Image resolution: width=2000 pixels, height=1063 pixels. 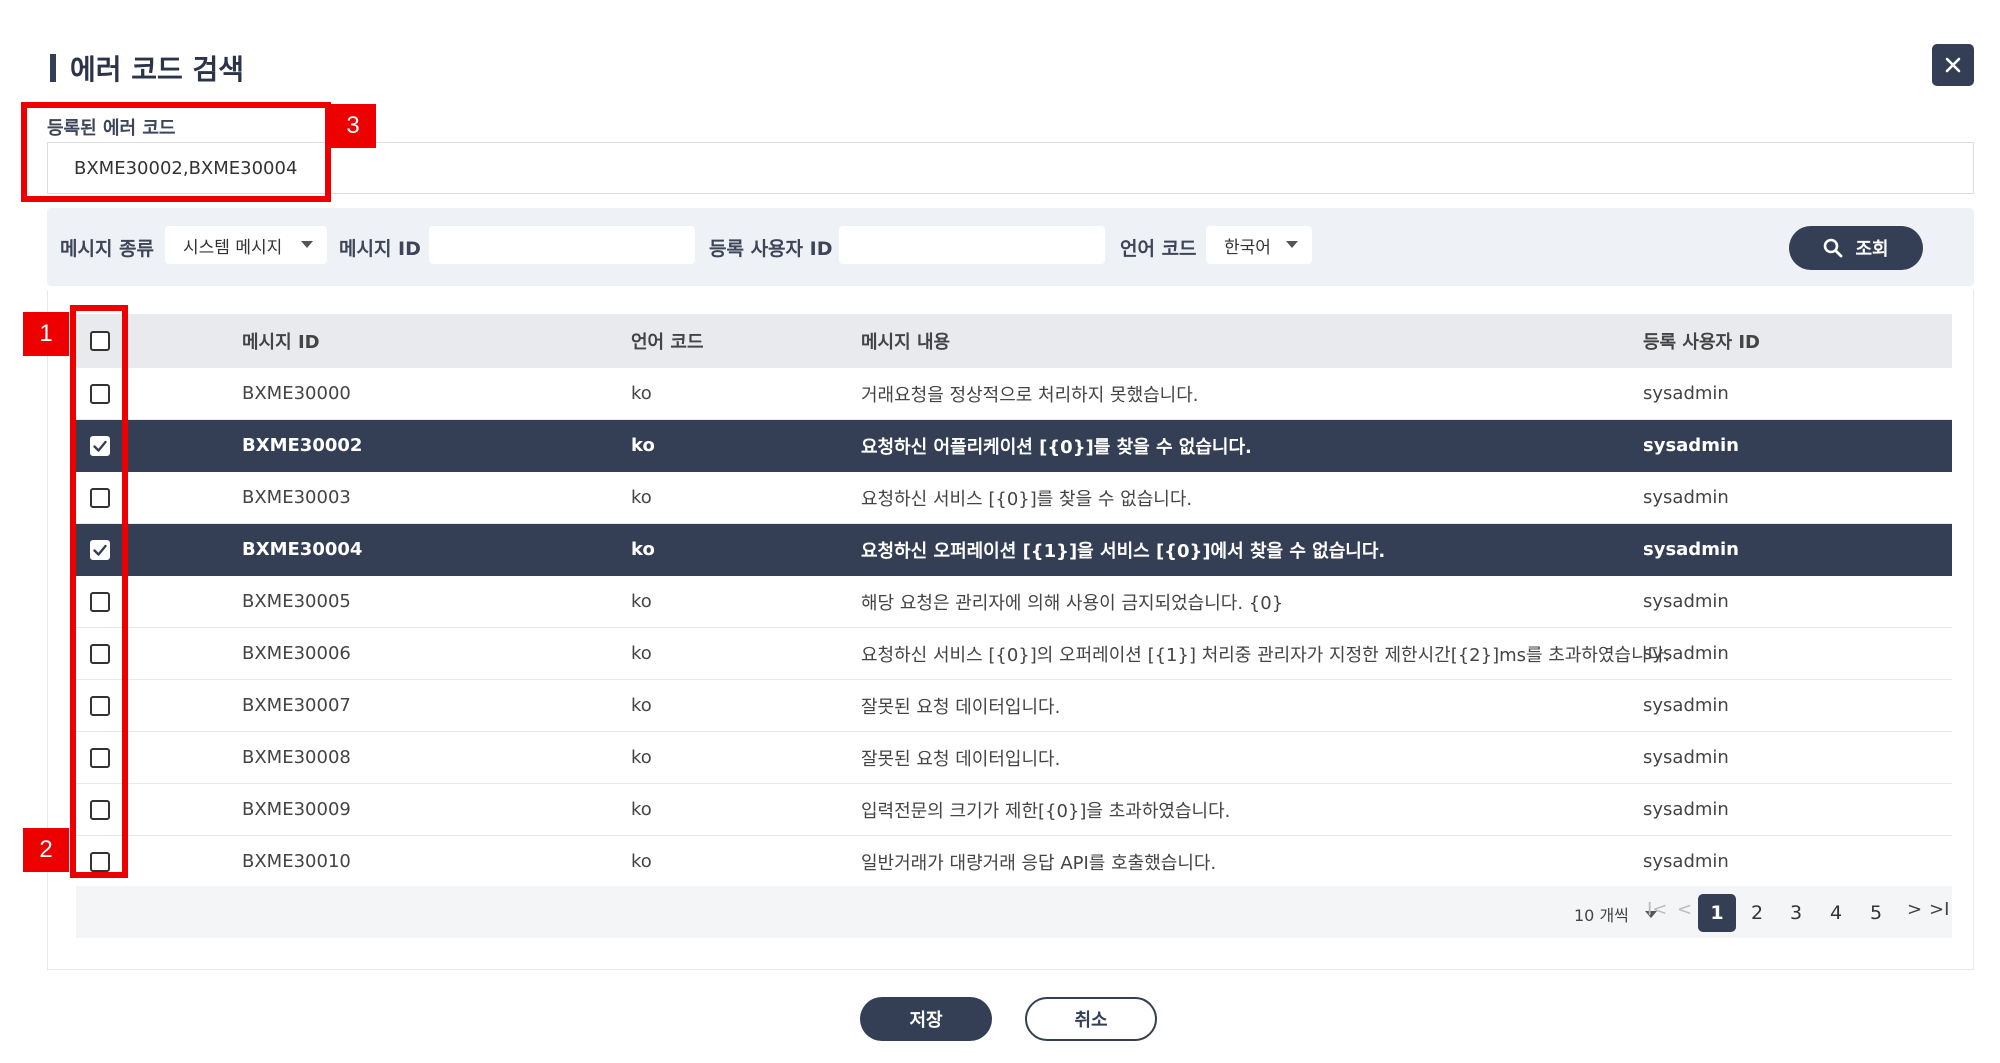 What do you see at coordinates (147, 68) in the screenshot?
I see `dialog-title-bar: 에러 코드 검색` at bounding box center [147, 68].